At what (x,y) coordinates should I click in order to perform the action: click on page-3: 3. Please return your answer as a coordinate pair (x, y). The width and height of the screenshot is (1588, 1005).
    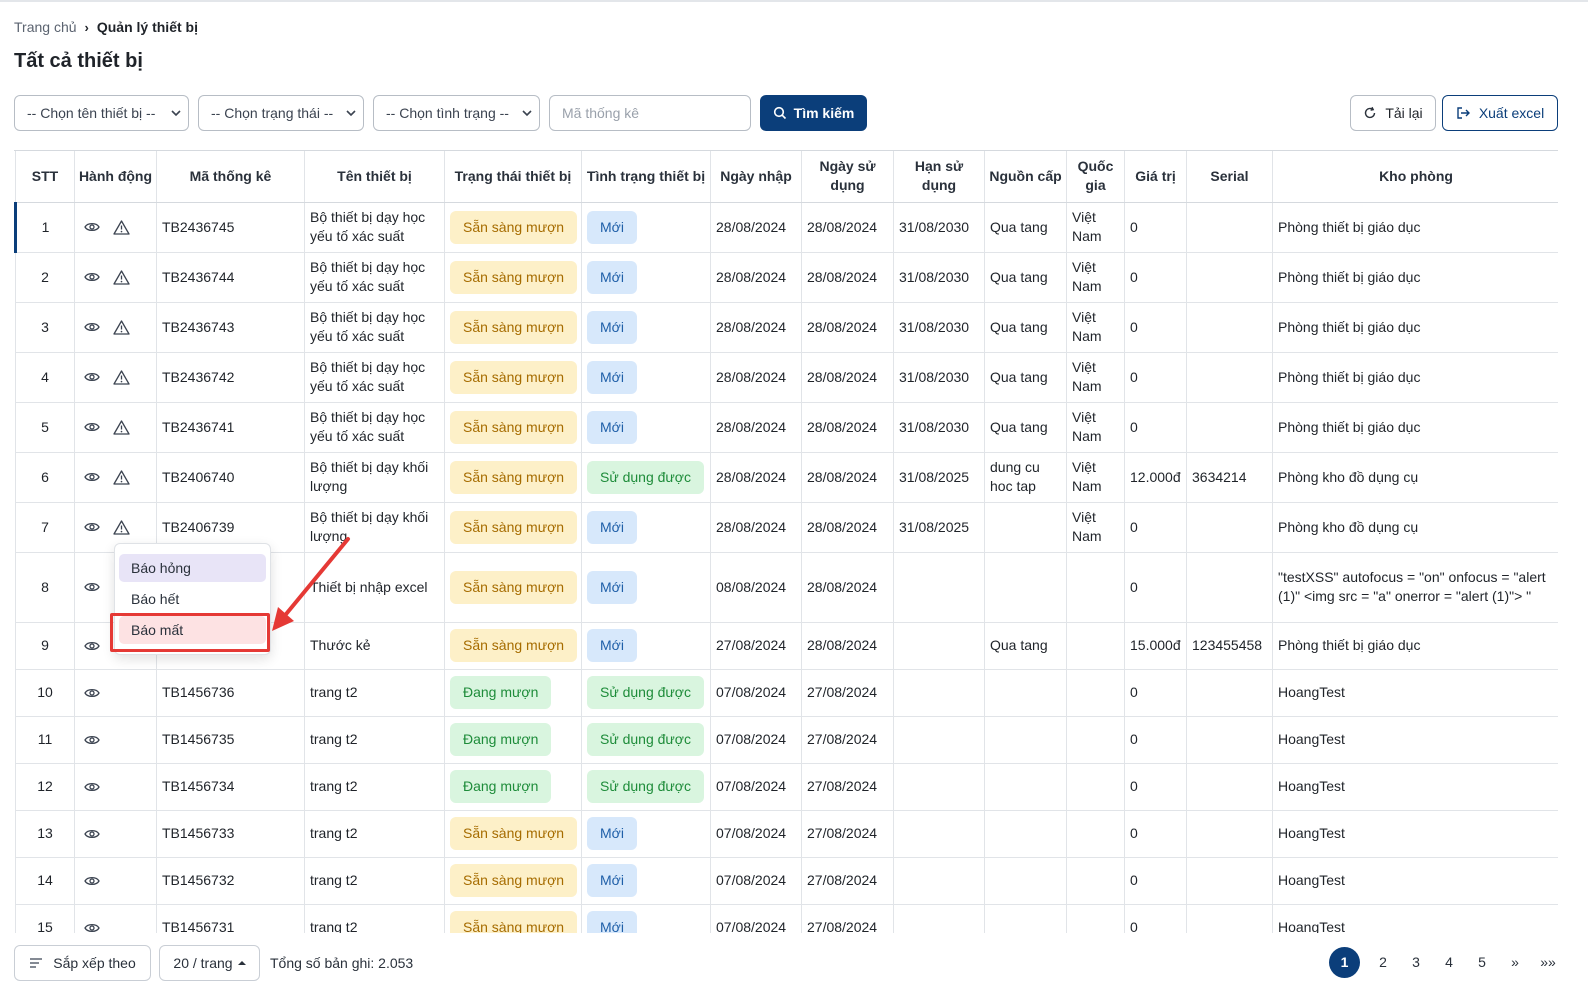
    Looking at the image, I should click on (1416, 962).